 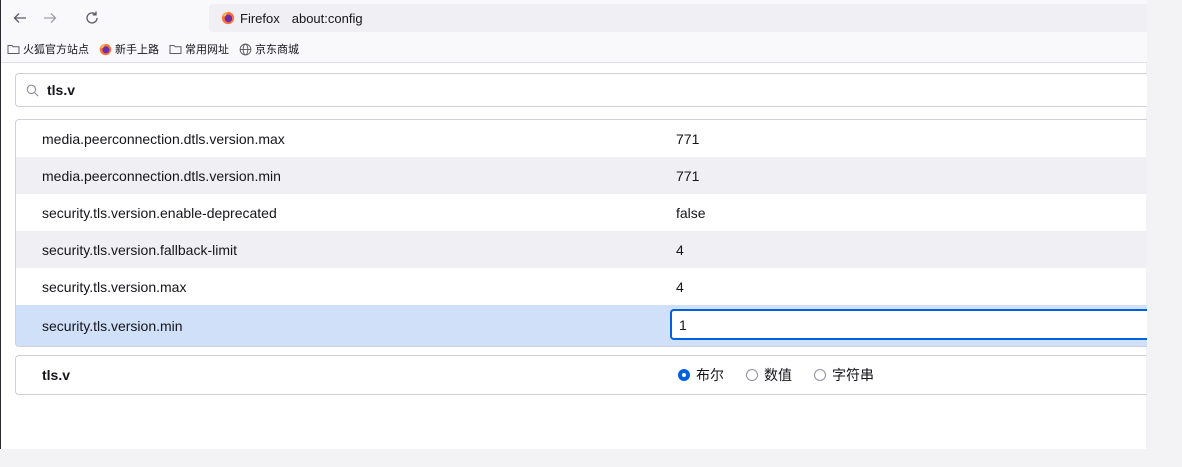 What do you see at coordinates (137, 49) in the screenshot?
I see `bookmark-label: 新手上路` at bounding box center [137, 49].